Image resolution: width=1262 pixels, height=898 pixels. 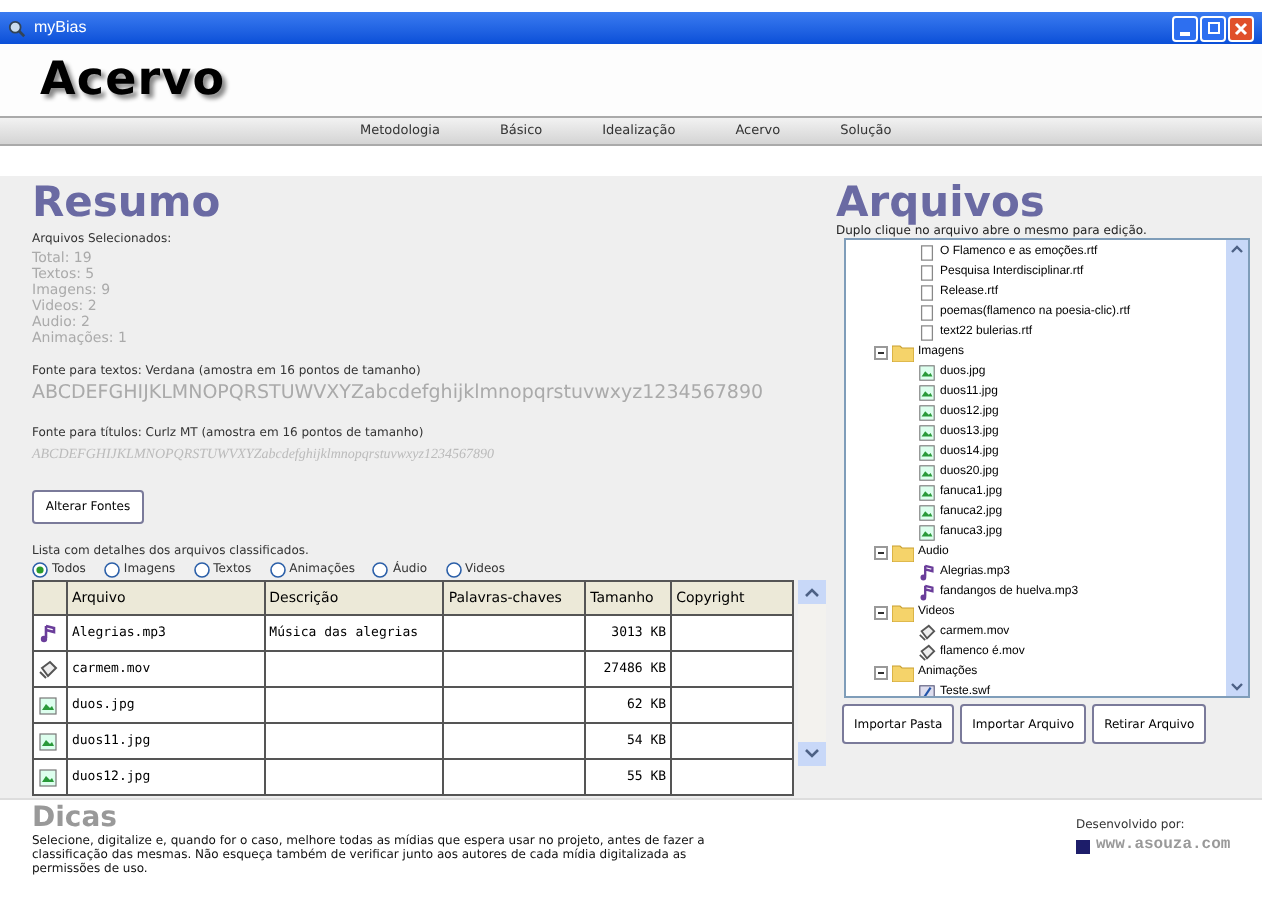 I want to click on close-icon, so click(x=1241, y=28).